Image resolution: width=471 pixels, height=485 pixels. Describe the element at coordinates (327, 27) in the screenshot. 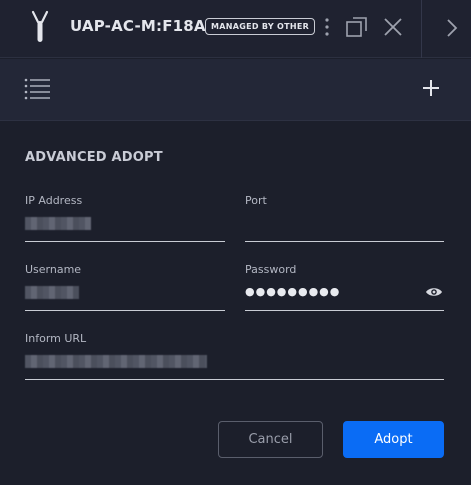

I see `vertical-ellipsis-icon` at that location.